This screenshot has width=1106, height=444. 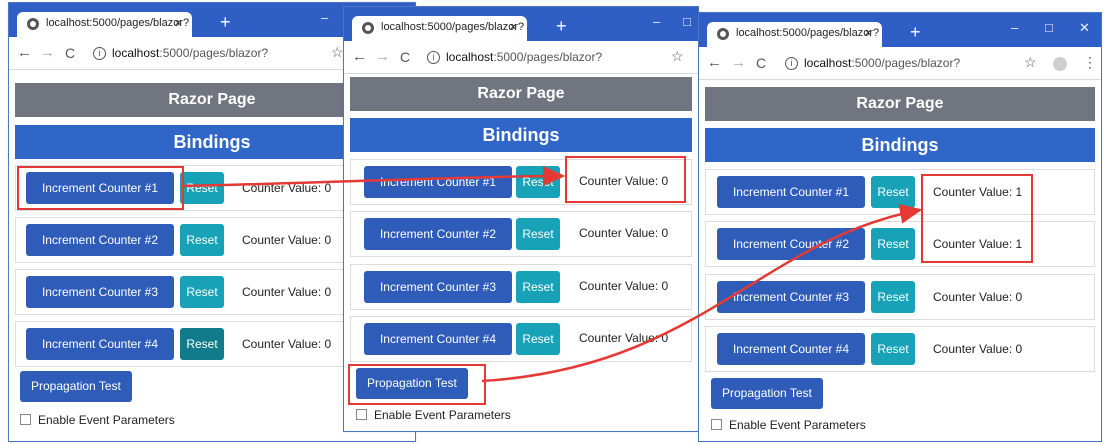 I want to click on menu-icon: ⋮, so click(x=1090, y=62).